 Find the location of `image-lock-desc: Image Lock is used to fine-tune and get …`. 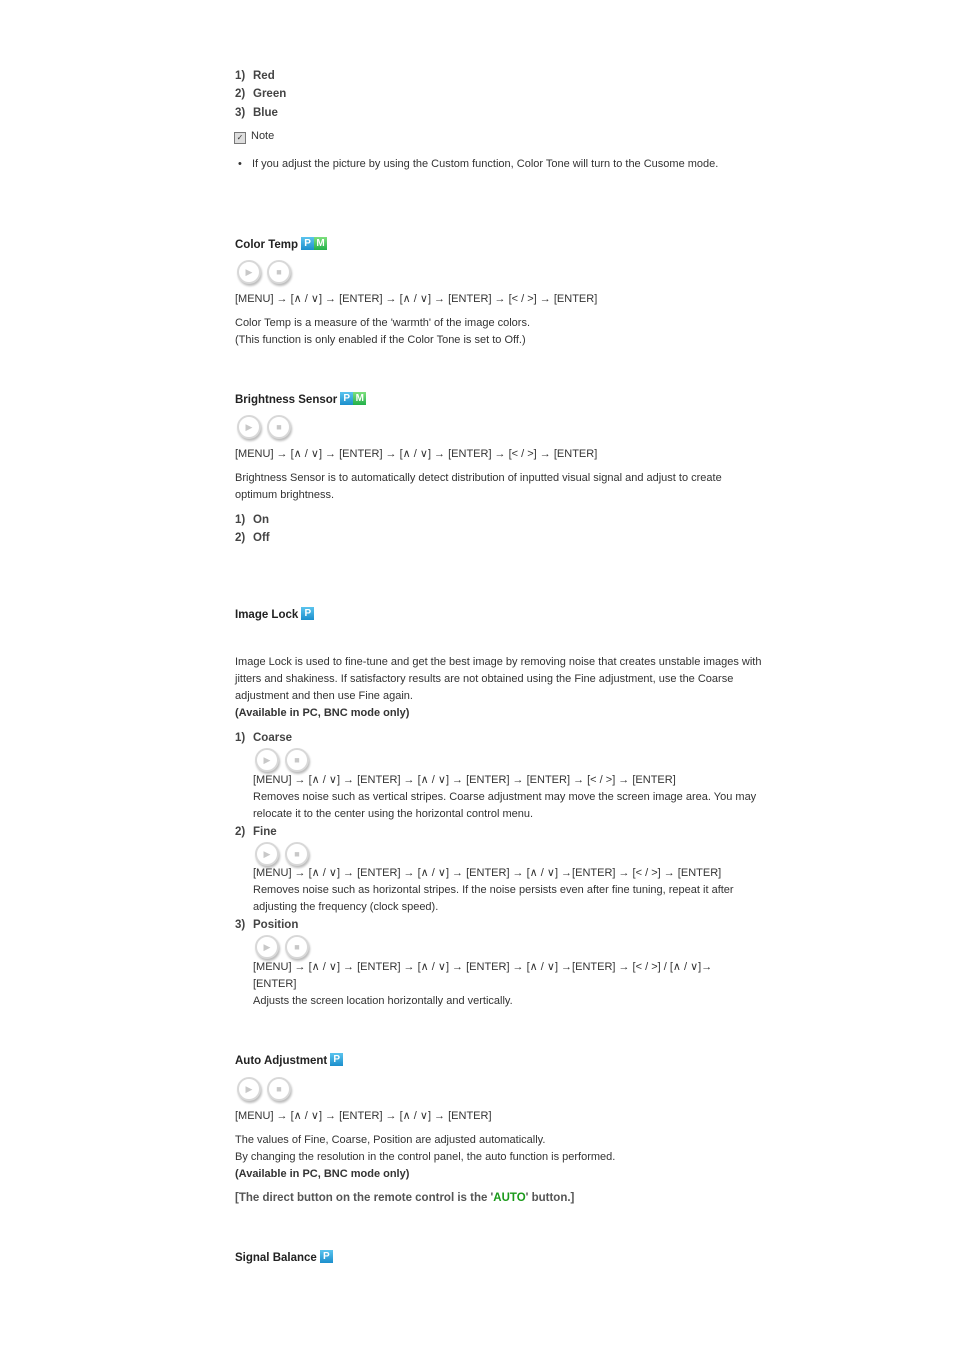

image-lock-desc: Image Lock is used to fine-tune and get … is located at coordinates (498, 687).